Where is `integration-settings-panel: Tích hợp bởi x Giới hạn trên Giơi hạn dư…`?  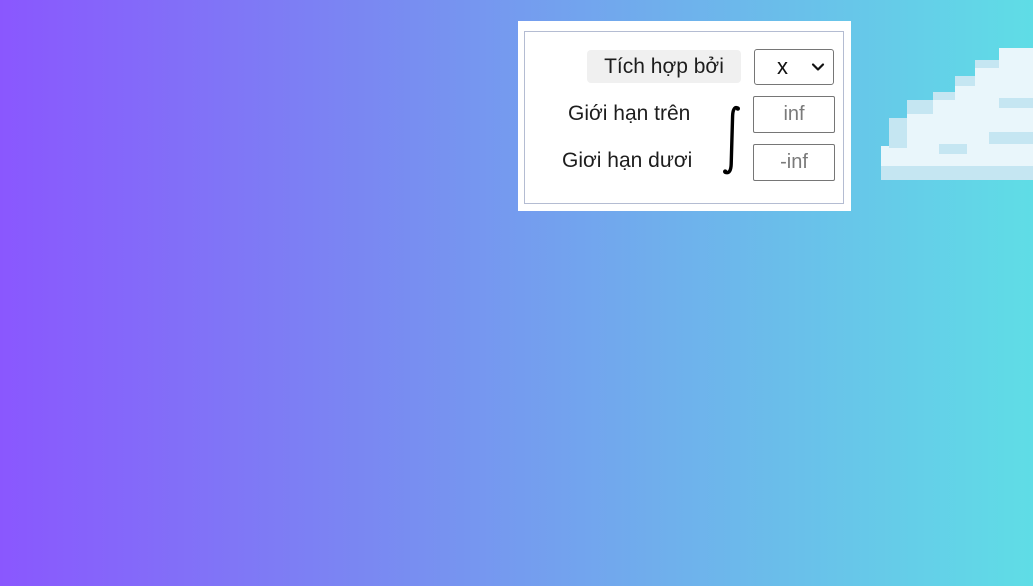 integration-settings-panel: Tích hợp bởi x Giới hạn trên Giơi hạn dư… is located at coordinates (684, 116).